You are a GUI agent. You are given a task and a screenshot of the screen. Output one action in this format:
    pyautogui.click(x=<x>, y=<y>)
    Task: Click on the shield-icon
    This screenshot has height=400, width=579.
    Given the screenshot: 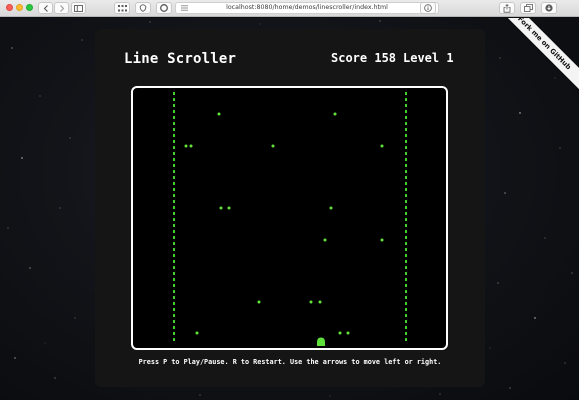 What is the action you would take?
    pyautogui.click(x=164, y=8)
    